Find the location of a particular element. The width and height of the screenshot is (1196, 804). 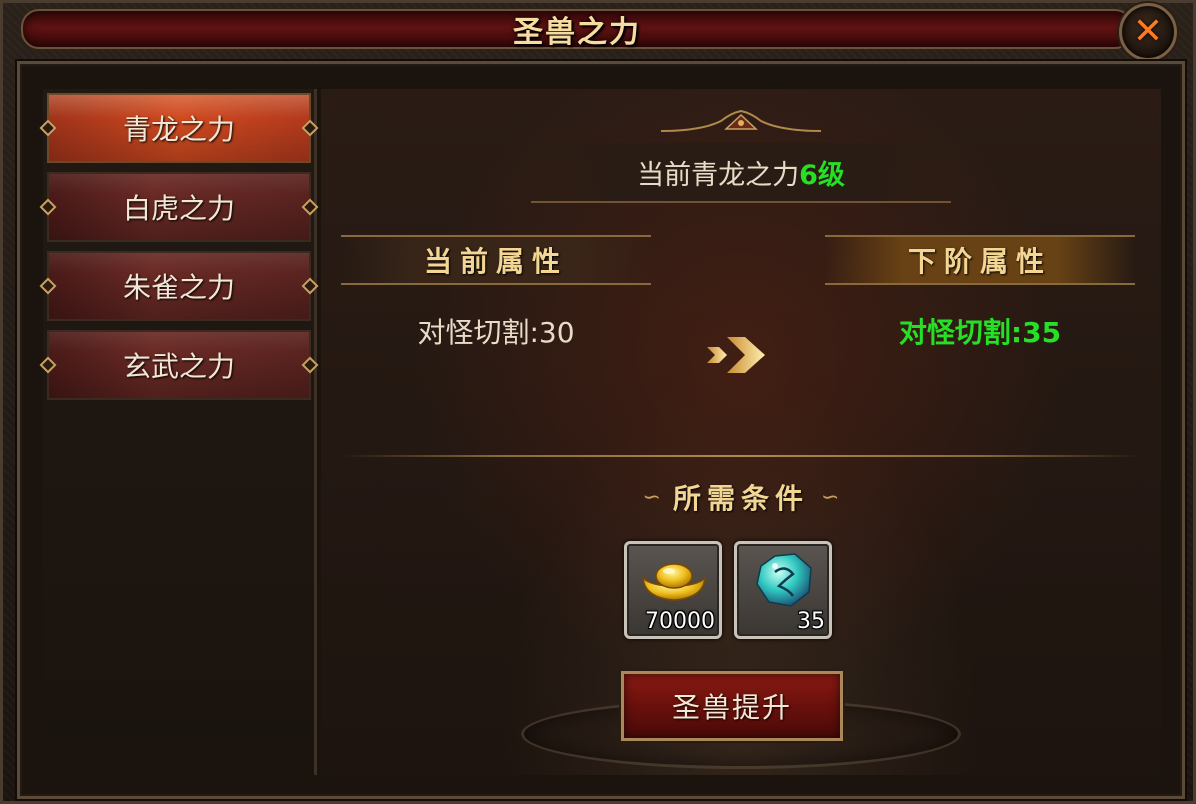

requirements-title: 所需条件 is located at coordinates (740, 498).